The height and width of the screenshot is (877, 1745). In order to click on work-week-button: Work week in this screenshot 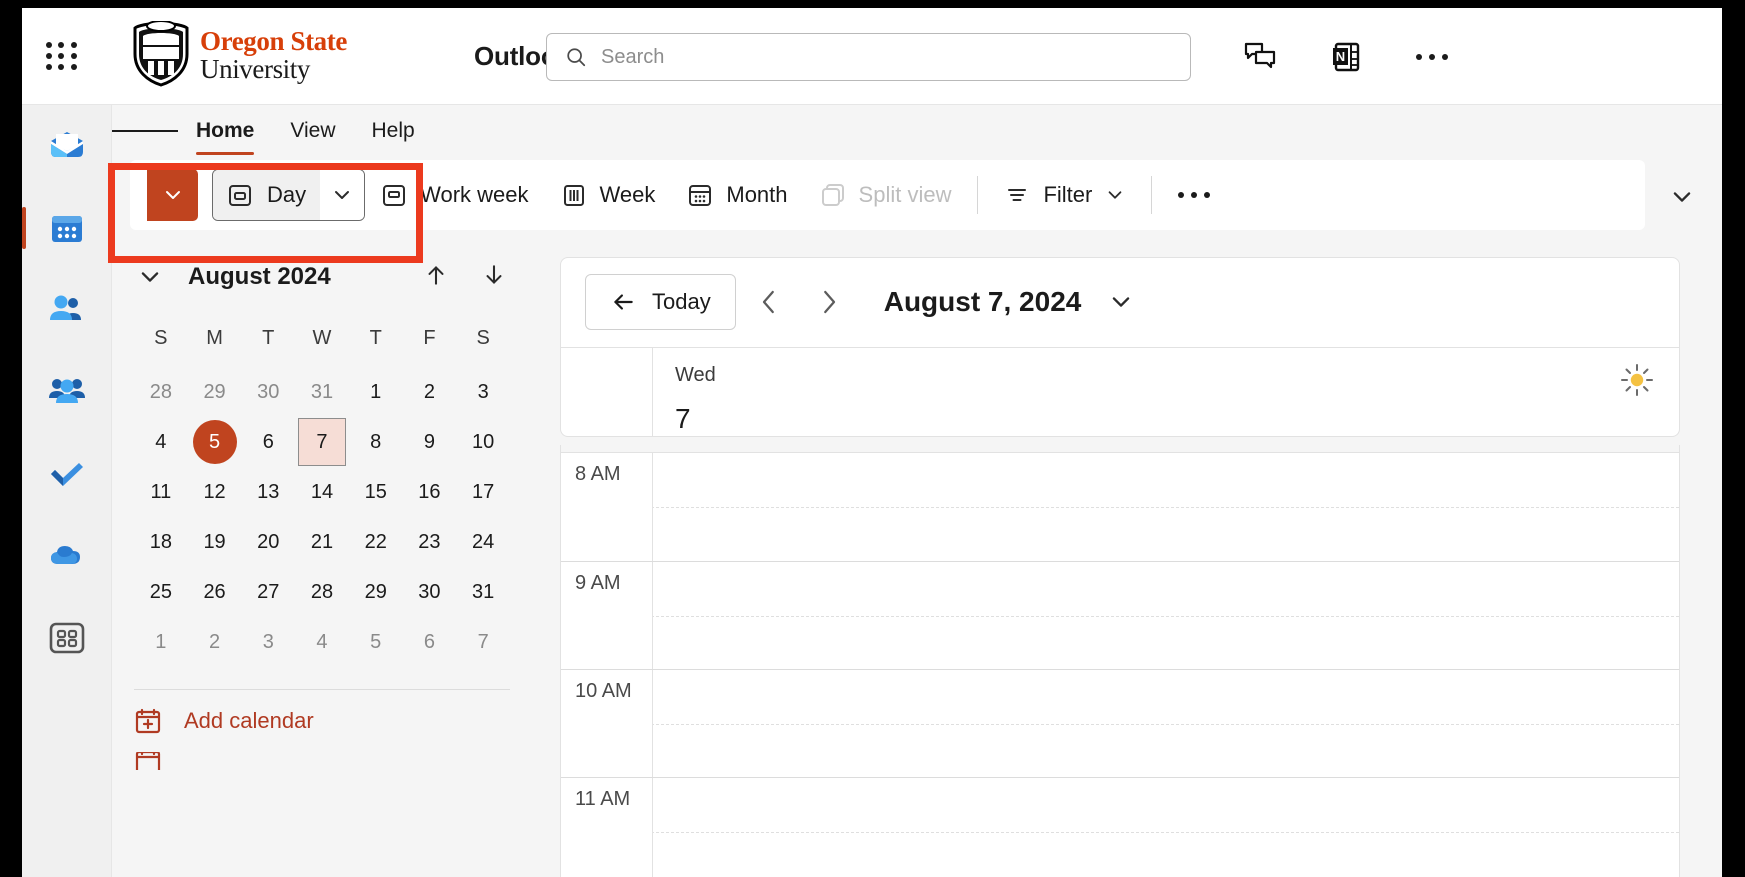, I will do `click(454, 195)`.